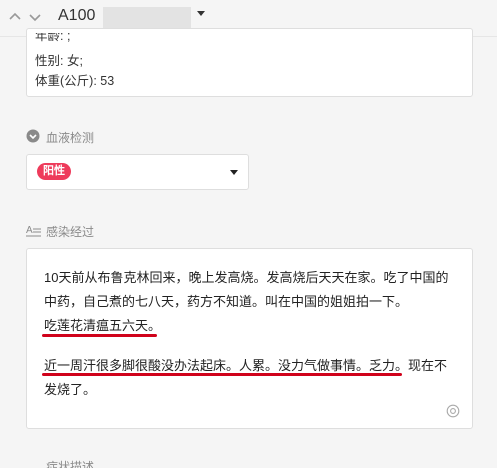 The height and width of the screenshot is (468, 497). I want to click on chevron-up-icon, so click(15, 17).